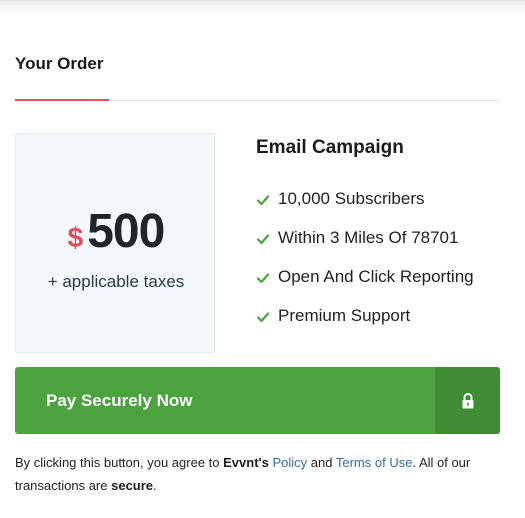 Image resolution: width=525 pixels, height=518 pixels. What do you see at coordinates (257, 400) in the screenshot?
I see `pay-securely-button: Pay Securely Now` at bounding box center [257, 400].